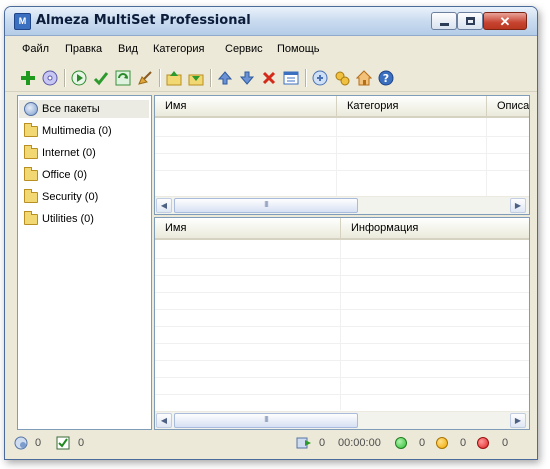 The width and height of the screenshot is (550, 469). Describe the element at coordinates (505, 443) in the screenshot. I see `error-count: 0` at that location.